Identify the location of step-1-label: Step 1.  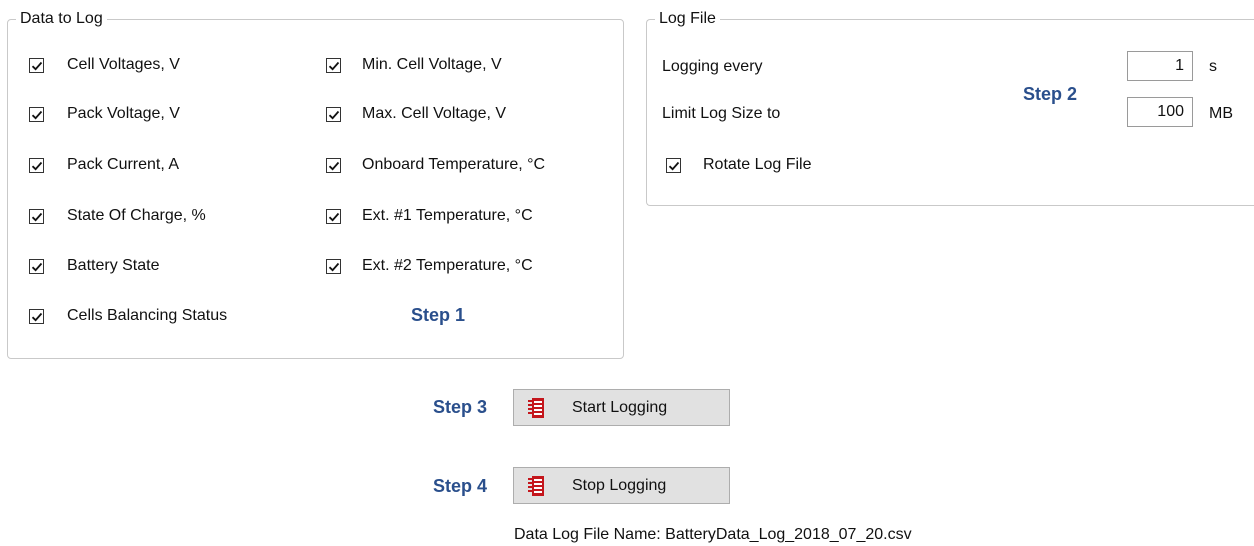
(438, 315).